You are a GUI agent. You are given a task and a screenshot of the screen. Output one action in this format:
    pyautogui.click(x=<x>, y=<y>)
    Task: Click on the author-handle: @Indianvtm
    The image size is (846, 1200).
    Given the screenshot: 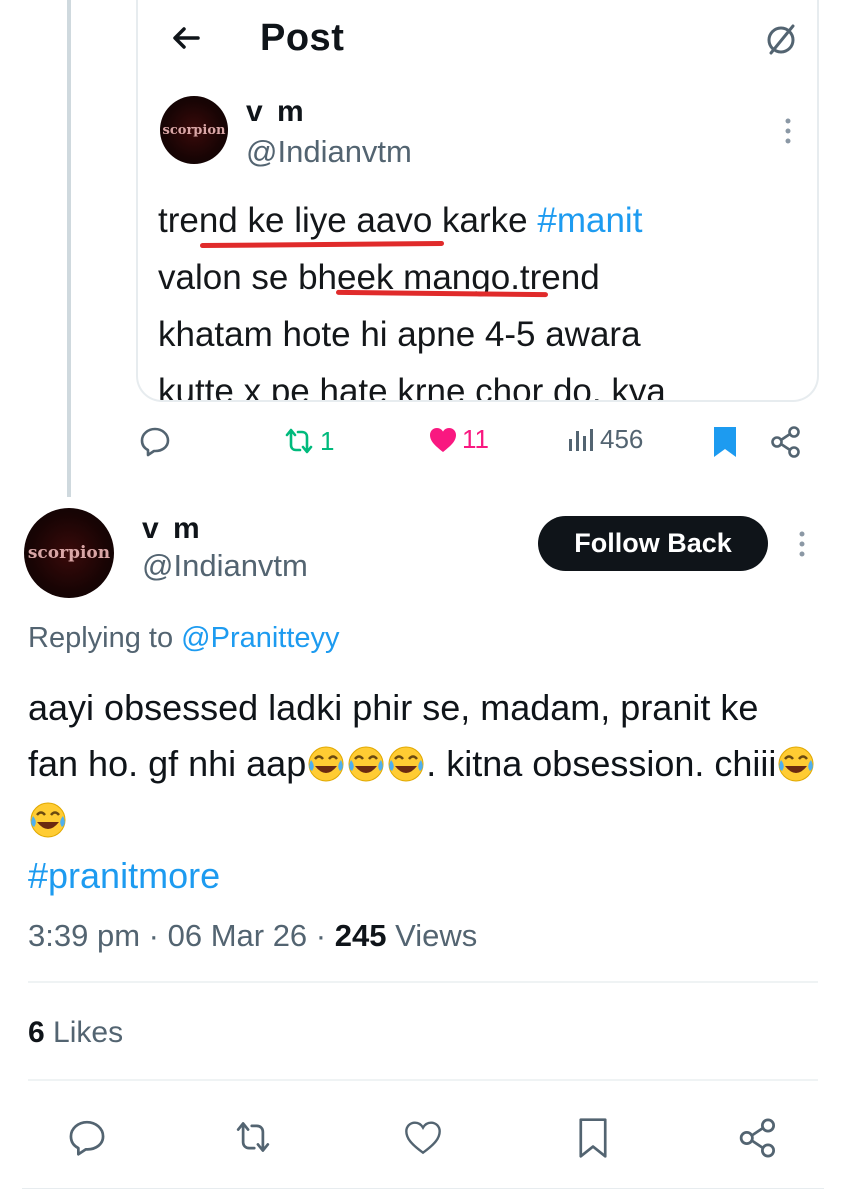 What is the action you would take?
    pyautogui.click(x=225, y=566)
    